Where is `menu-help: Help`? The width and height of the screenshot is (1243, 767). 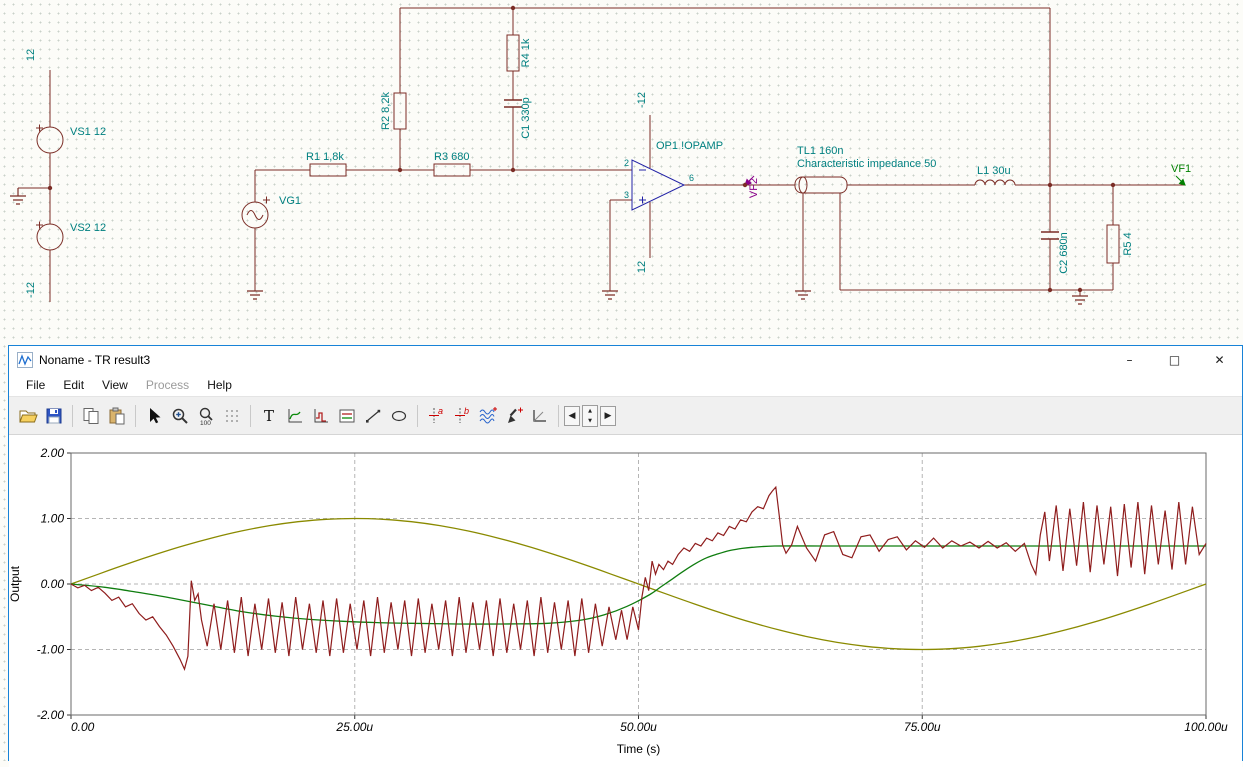
menu-help: Help is located at coordinates (219, 385).